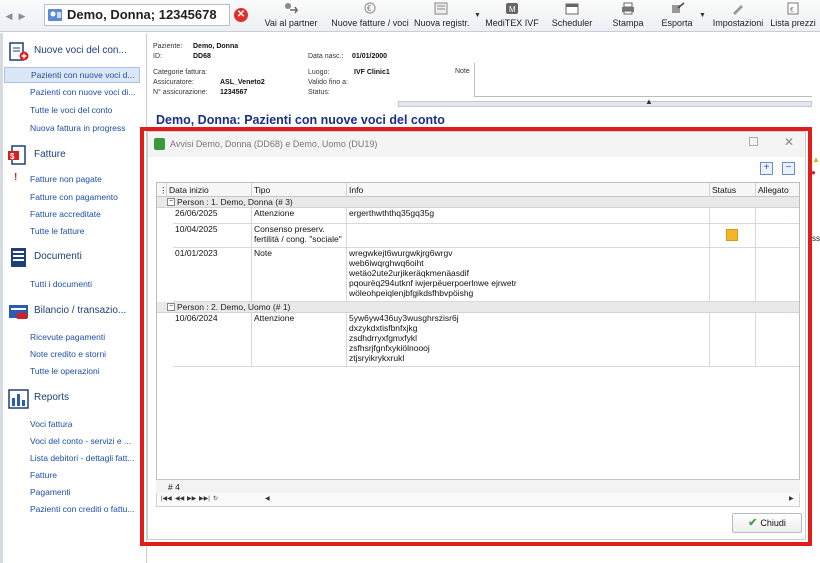 The width and height of the screenshot is (820, 563). Describe the element at coordinates (204, 498) in the screenshot. I see `last-record-icon: ▶▶|` at that location.